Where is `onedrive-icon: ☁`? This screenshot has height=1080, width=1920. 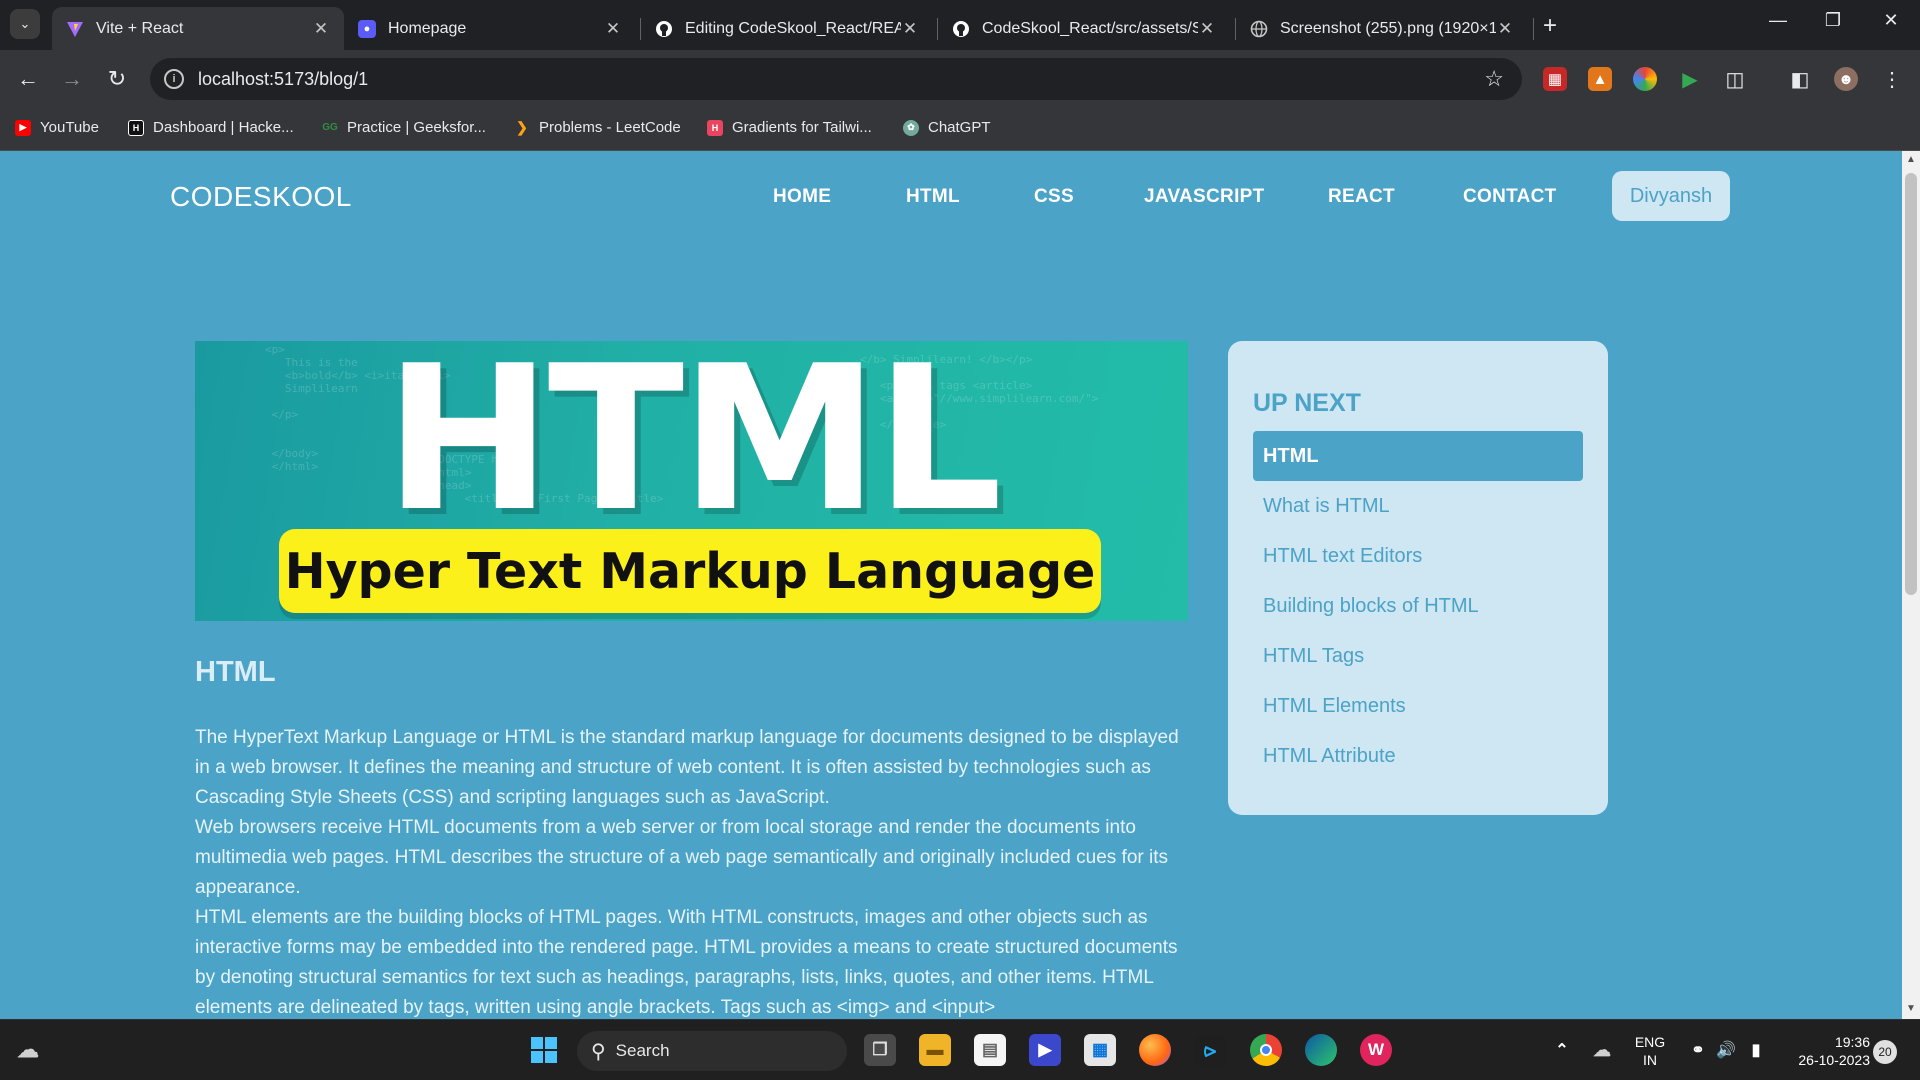 onedrive-icon: ☁ is located at coordinates (1602, 1050).